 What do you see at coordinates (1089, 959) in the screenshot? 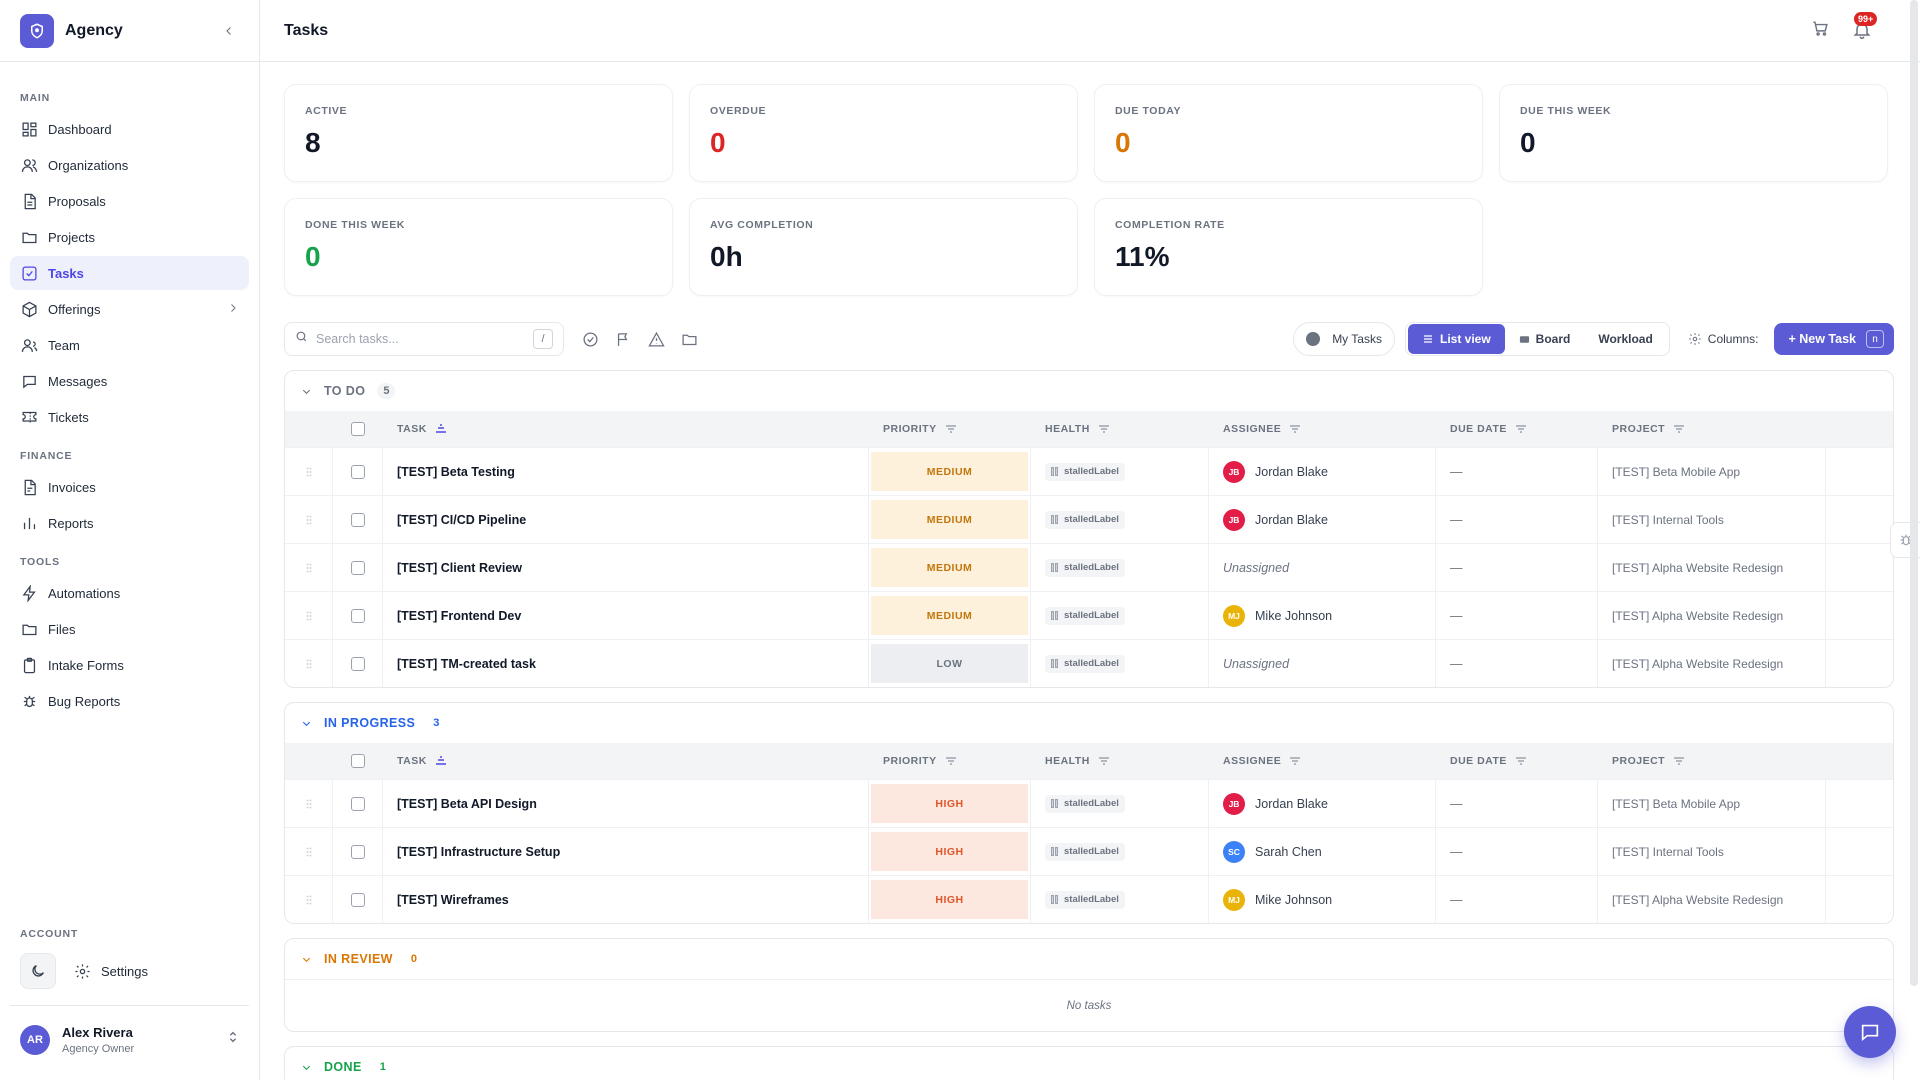
I see `group-header: IN REVIEW 0` at bounding box center [1089, 959].